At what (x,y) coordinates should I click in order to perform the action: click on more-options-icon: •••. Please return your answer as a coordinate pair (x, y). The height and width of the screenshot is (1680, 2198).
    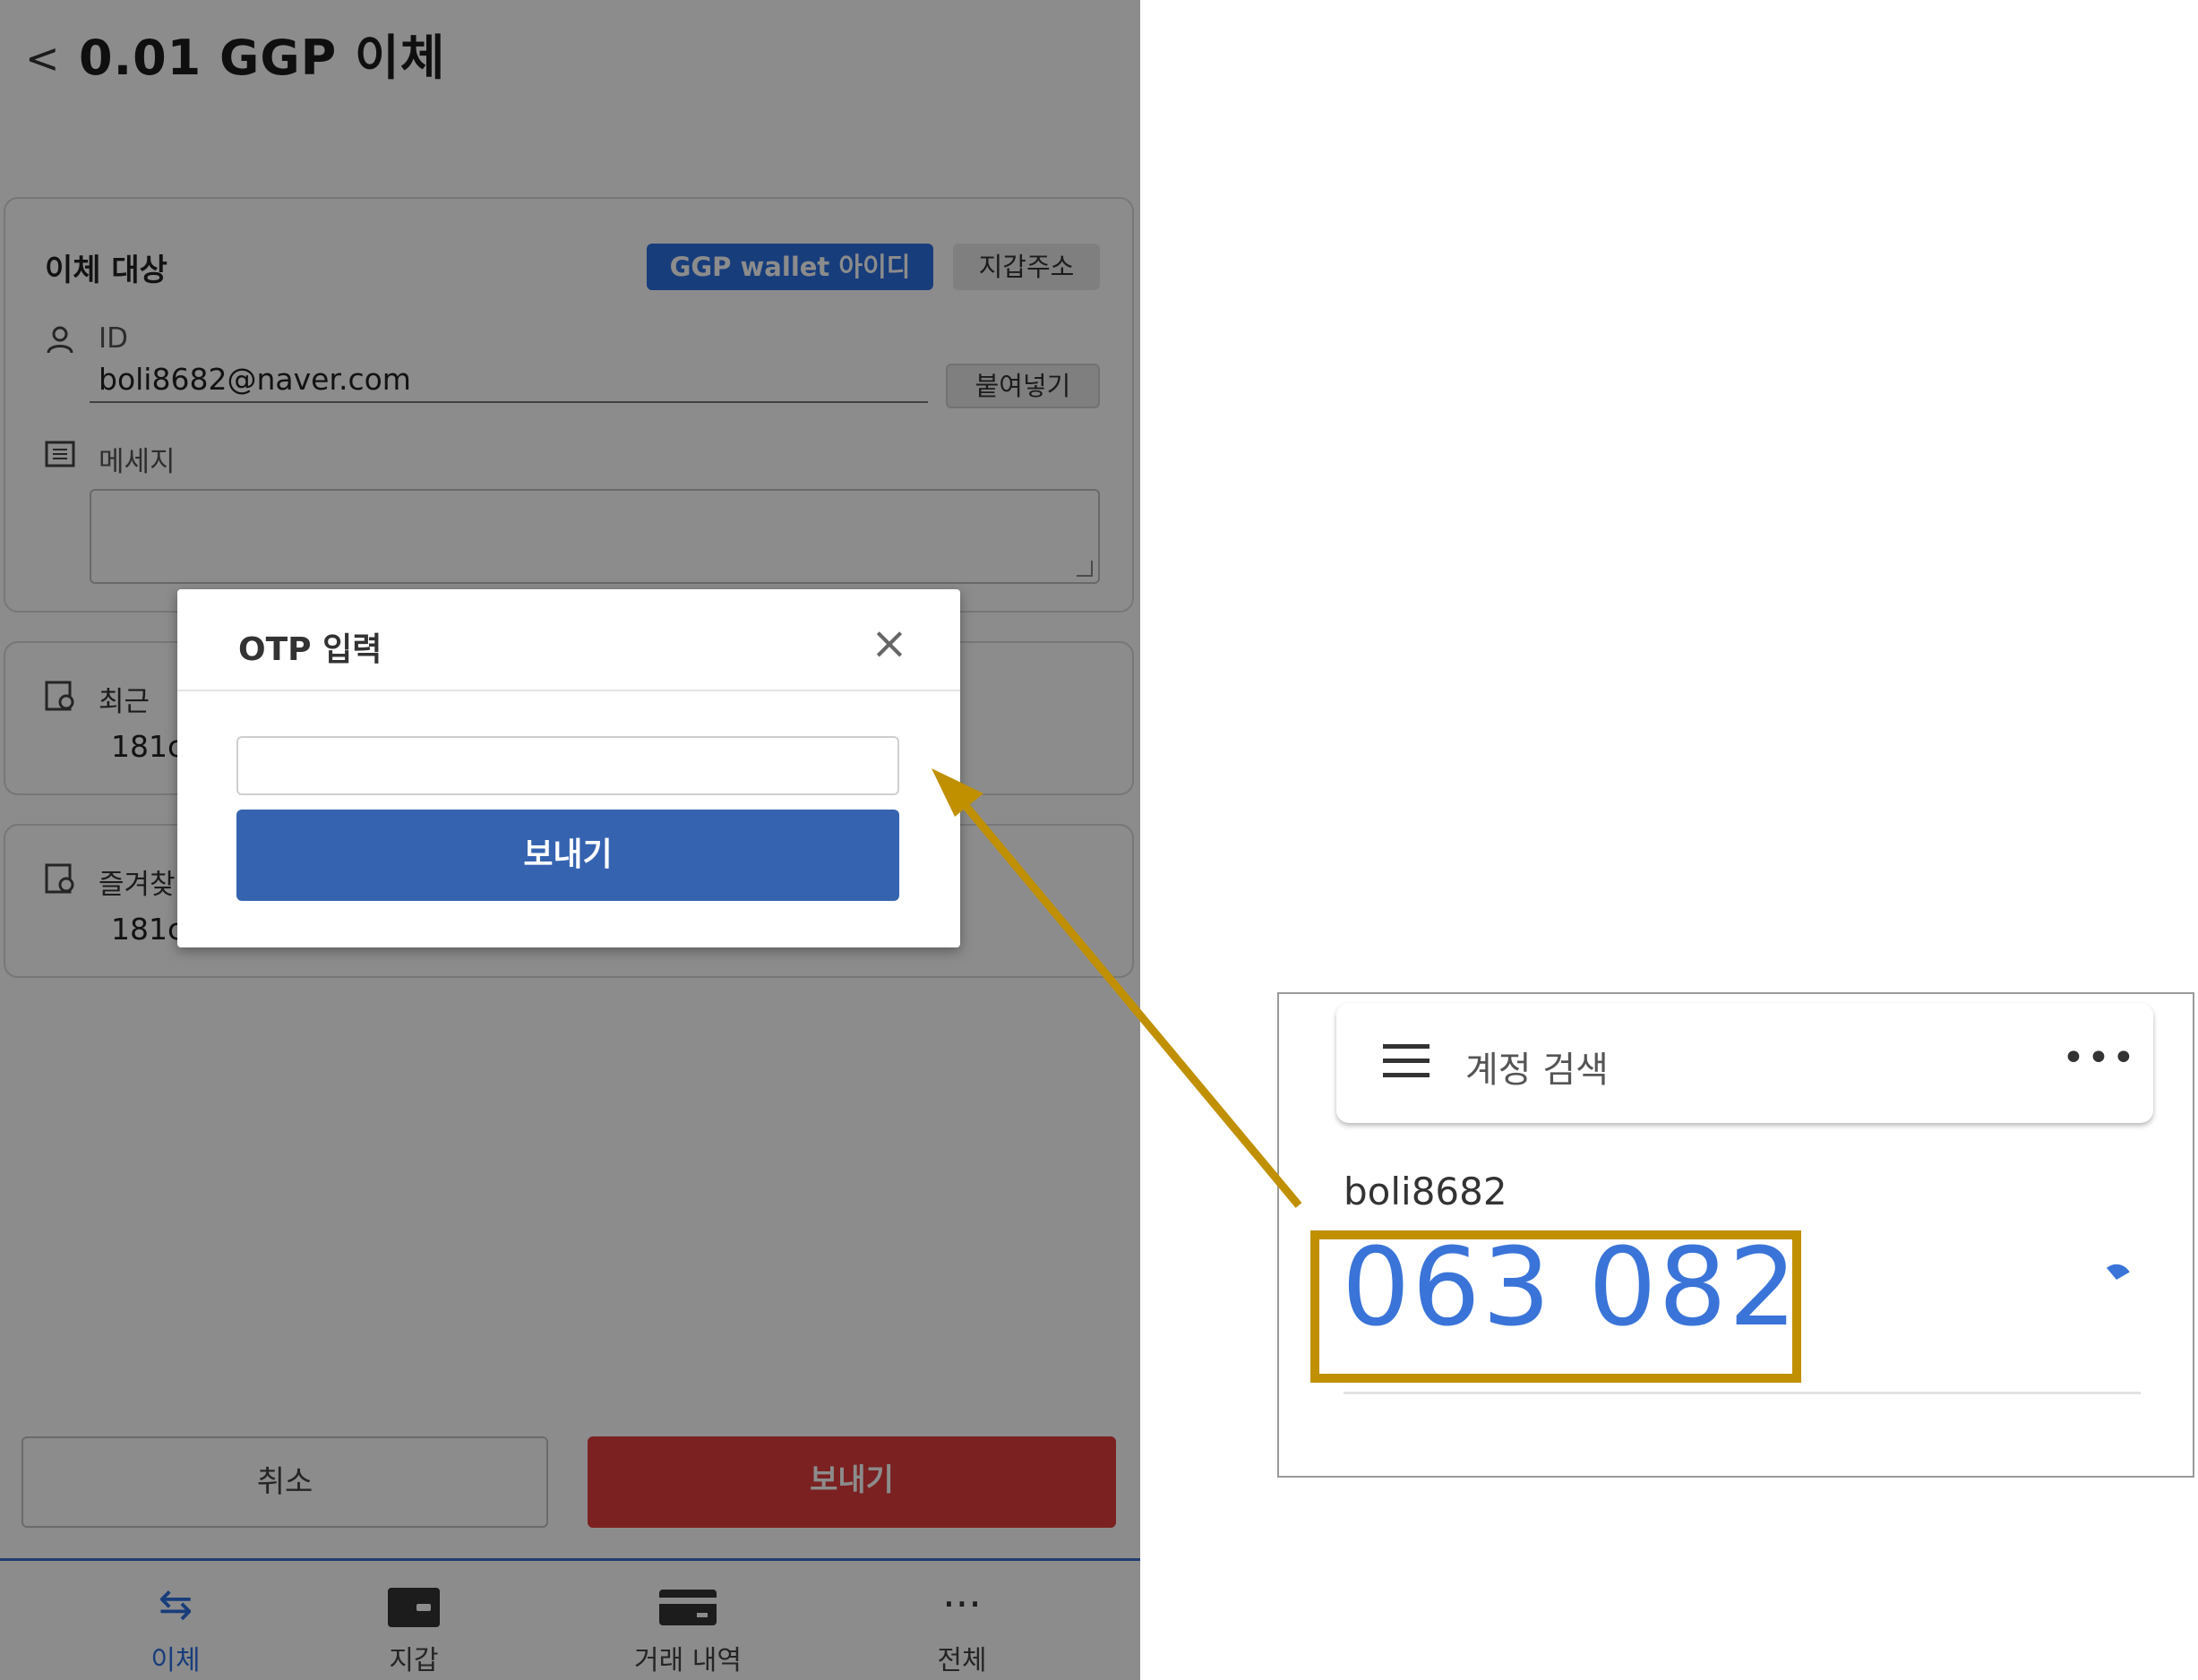
    Looking at the image, I should click on (2100, 1058).